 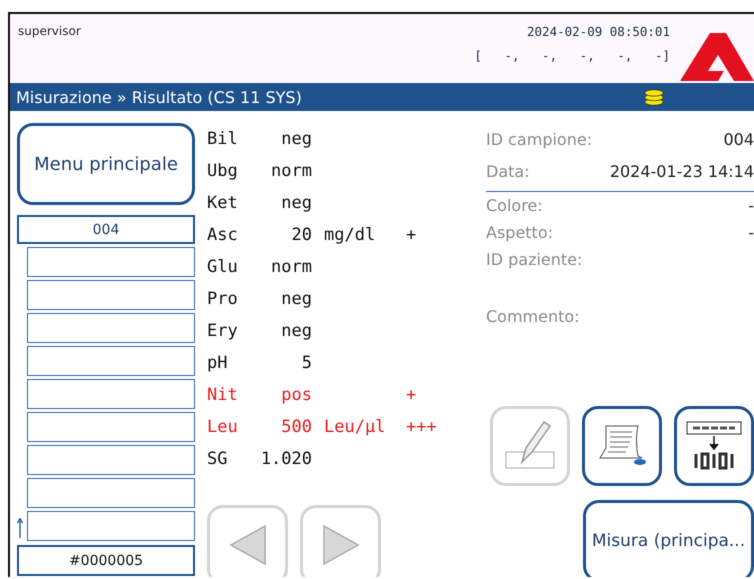 What do you see at coordinates (717, 57) in the screenshot?
I see `logo-icon` at bounding box center [717, 57].